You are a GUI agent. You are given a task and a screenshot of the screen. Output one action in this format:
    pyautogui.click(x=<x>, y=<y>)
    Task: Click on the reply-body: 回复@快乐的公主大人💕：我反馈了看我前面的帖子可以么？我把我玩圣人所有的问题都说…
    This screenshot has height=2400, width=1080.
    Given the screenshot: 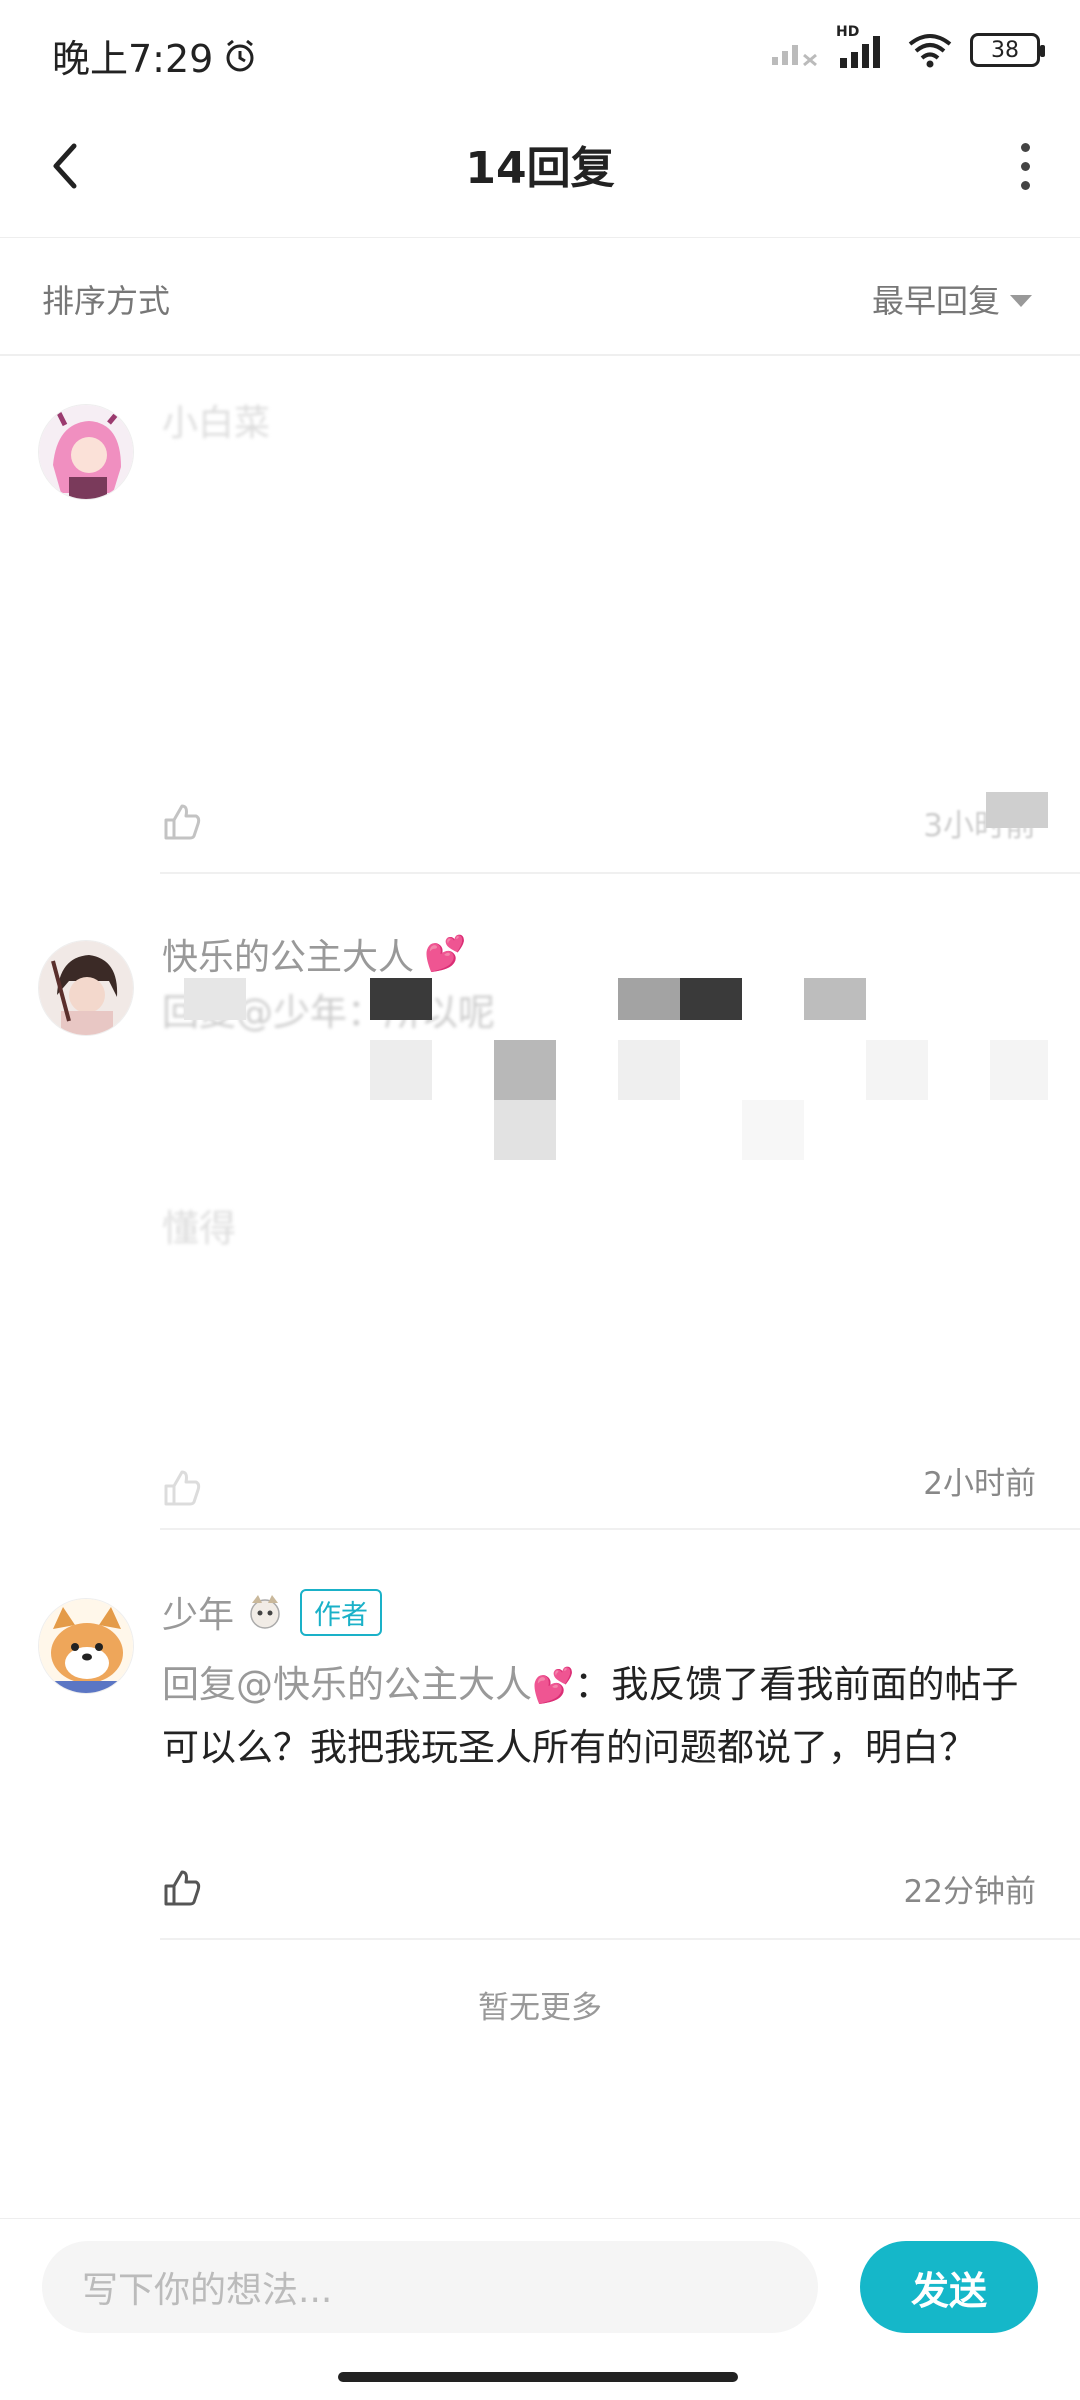 What is the action you would take?
    pyautogui.click(x=602, y=1716)
    